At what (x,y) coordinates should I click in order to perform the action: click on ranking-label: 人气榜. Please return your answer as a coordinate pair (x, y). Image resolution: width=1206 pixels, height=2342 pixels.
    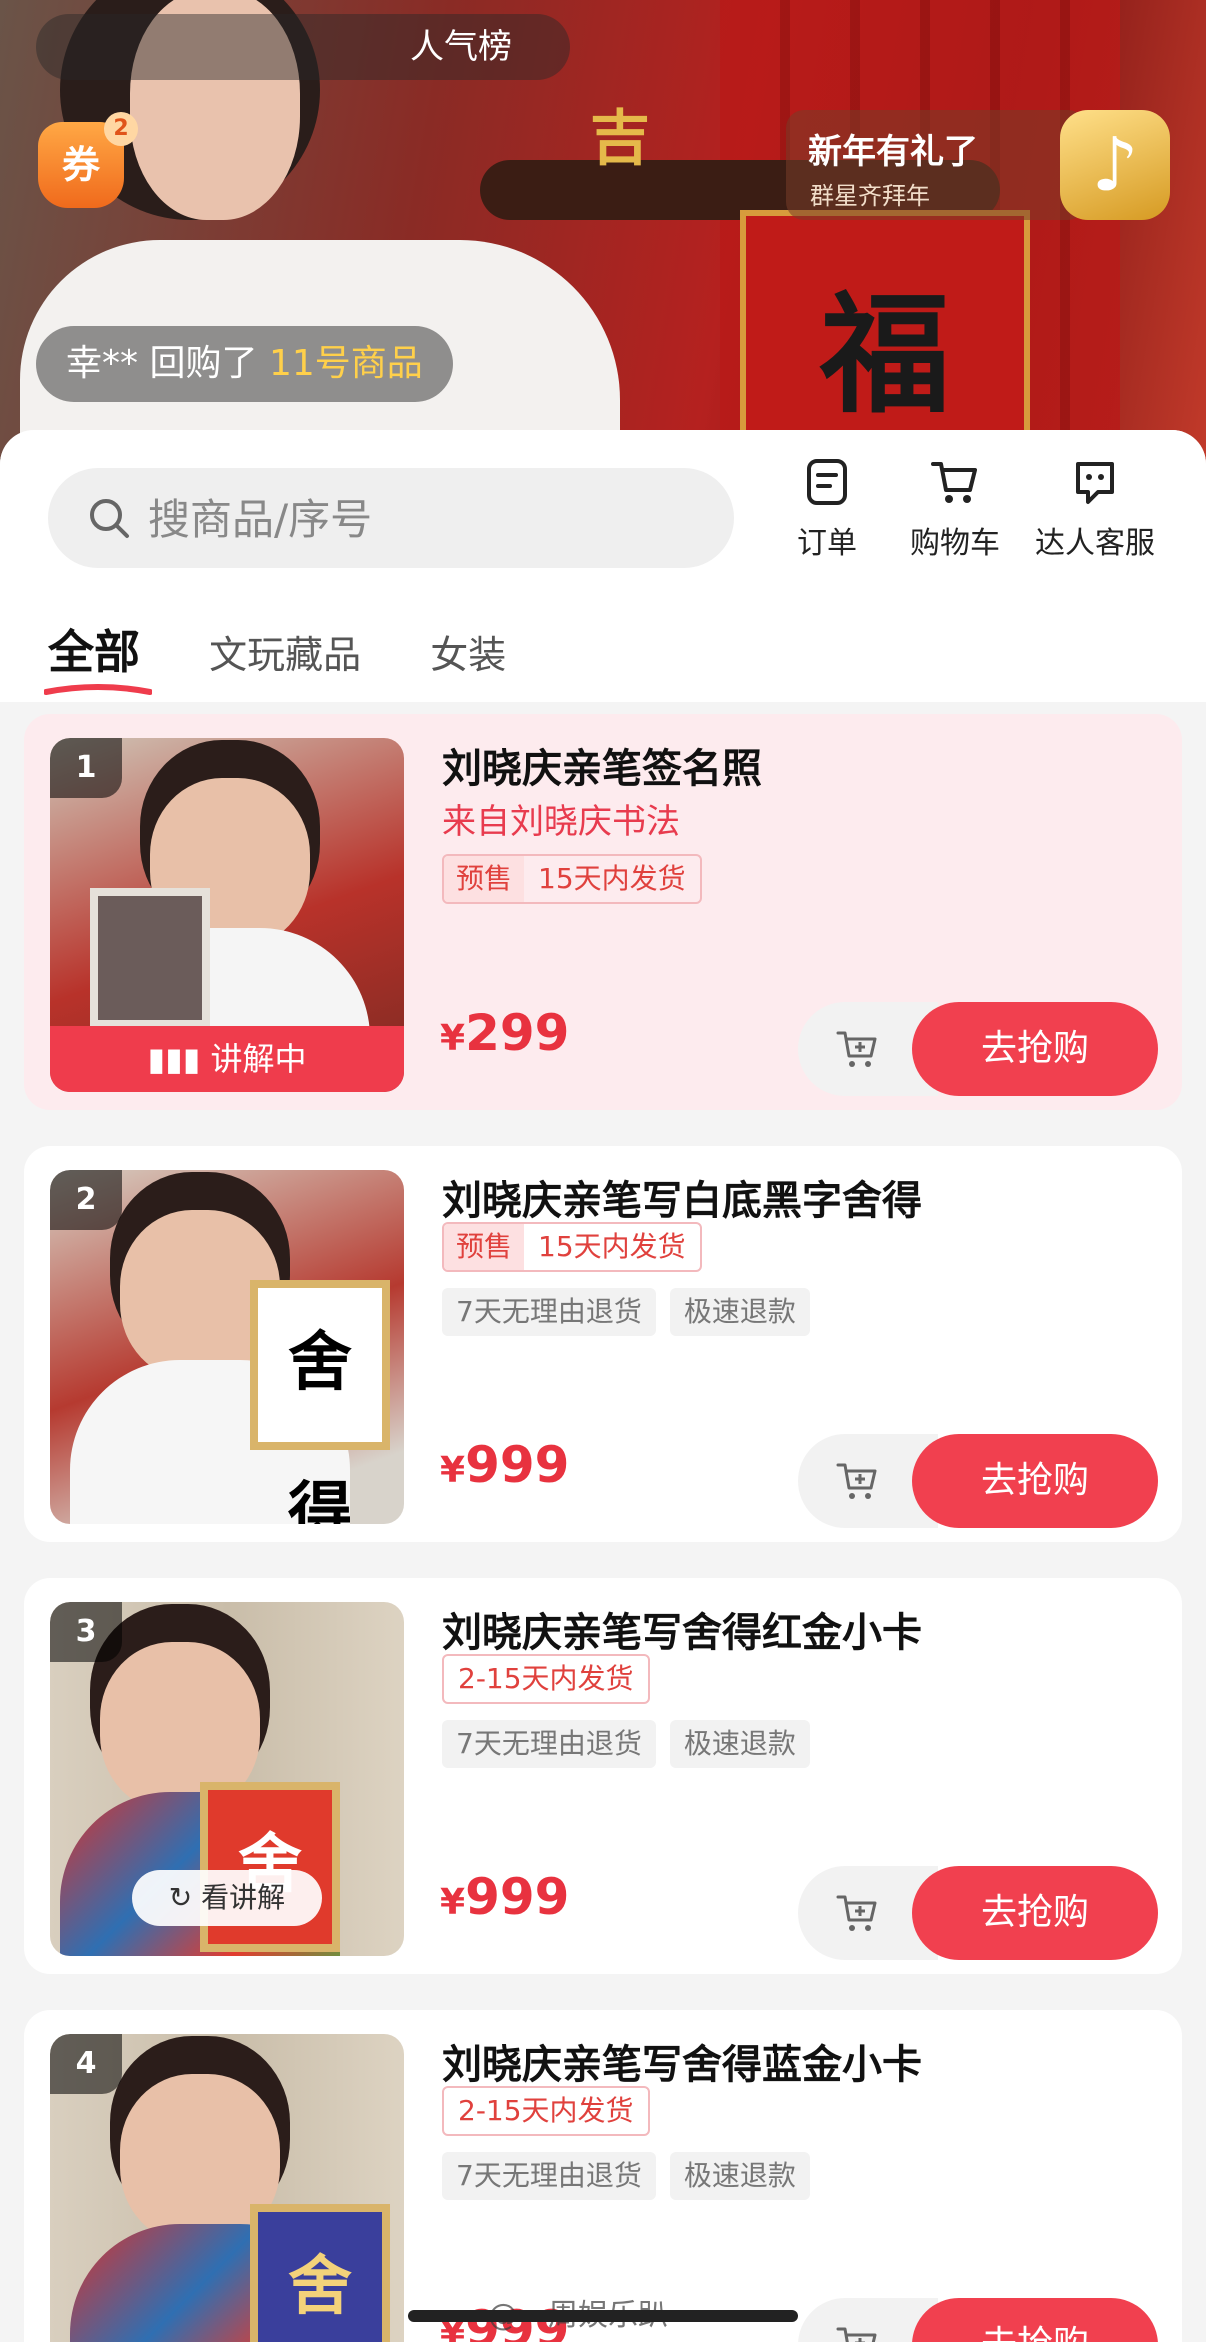
    Looking at the image, I should click on (461, 47).